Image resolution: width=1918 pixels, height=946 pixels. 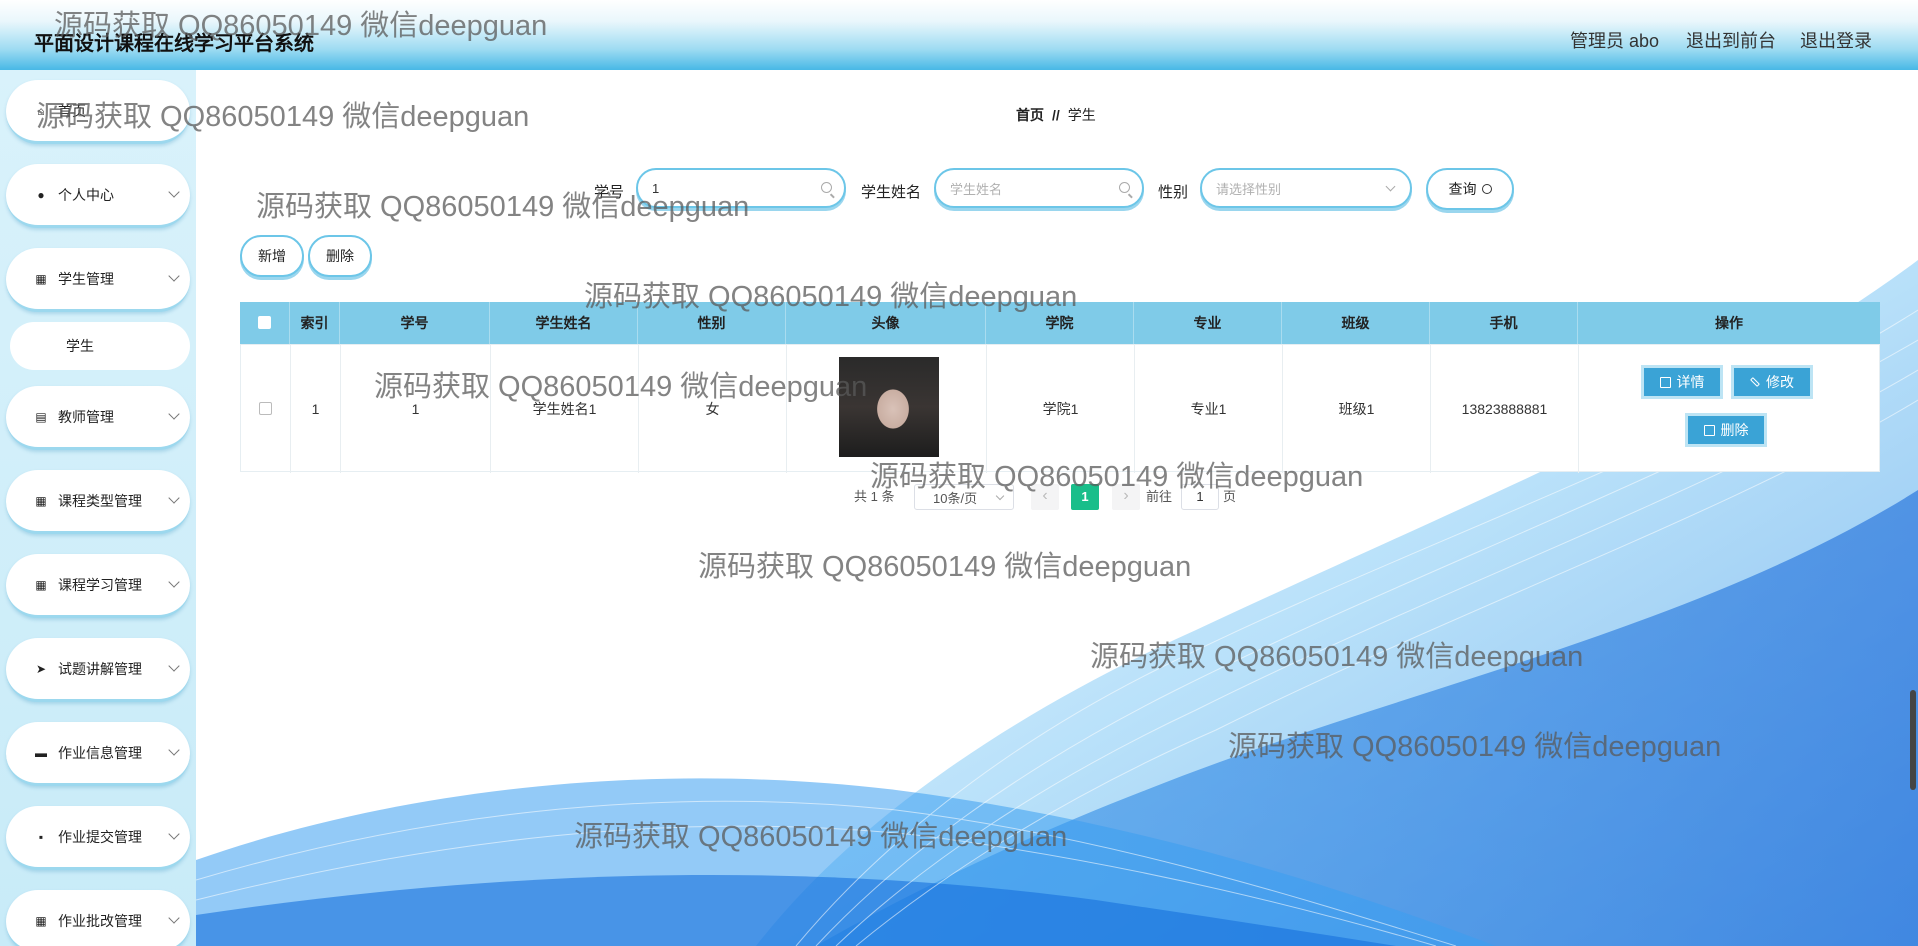 What do you see at coordinates (80, 346) in the screenshot?
I see `sidebar-subitem-label: 学生` at bounding box center [80, 346].